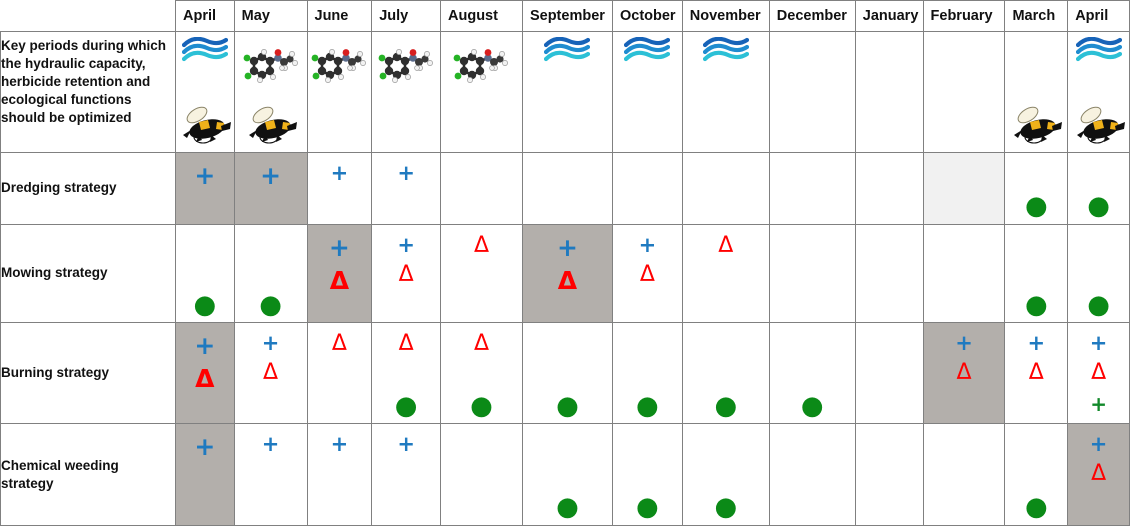  I want to click on symbol-stack: Δ ●, so click(481, 373).